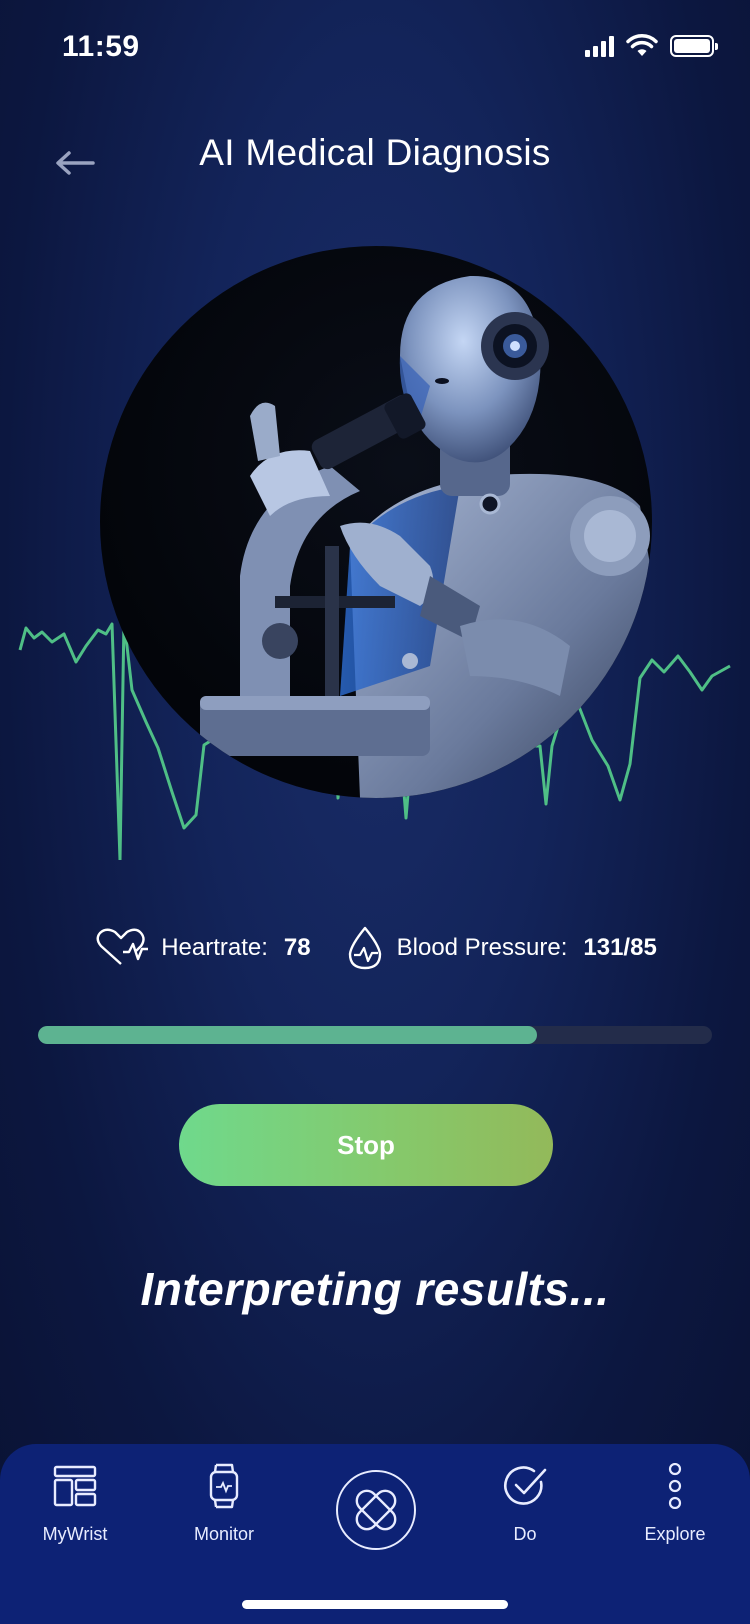 The image size is (750, 1624). What do you see at coordinates (122, 946) in the screenshot?
I see `heart-pulse-icon` at bounding box center [122, 946].